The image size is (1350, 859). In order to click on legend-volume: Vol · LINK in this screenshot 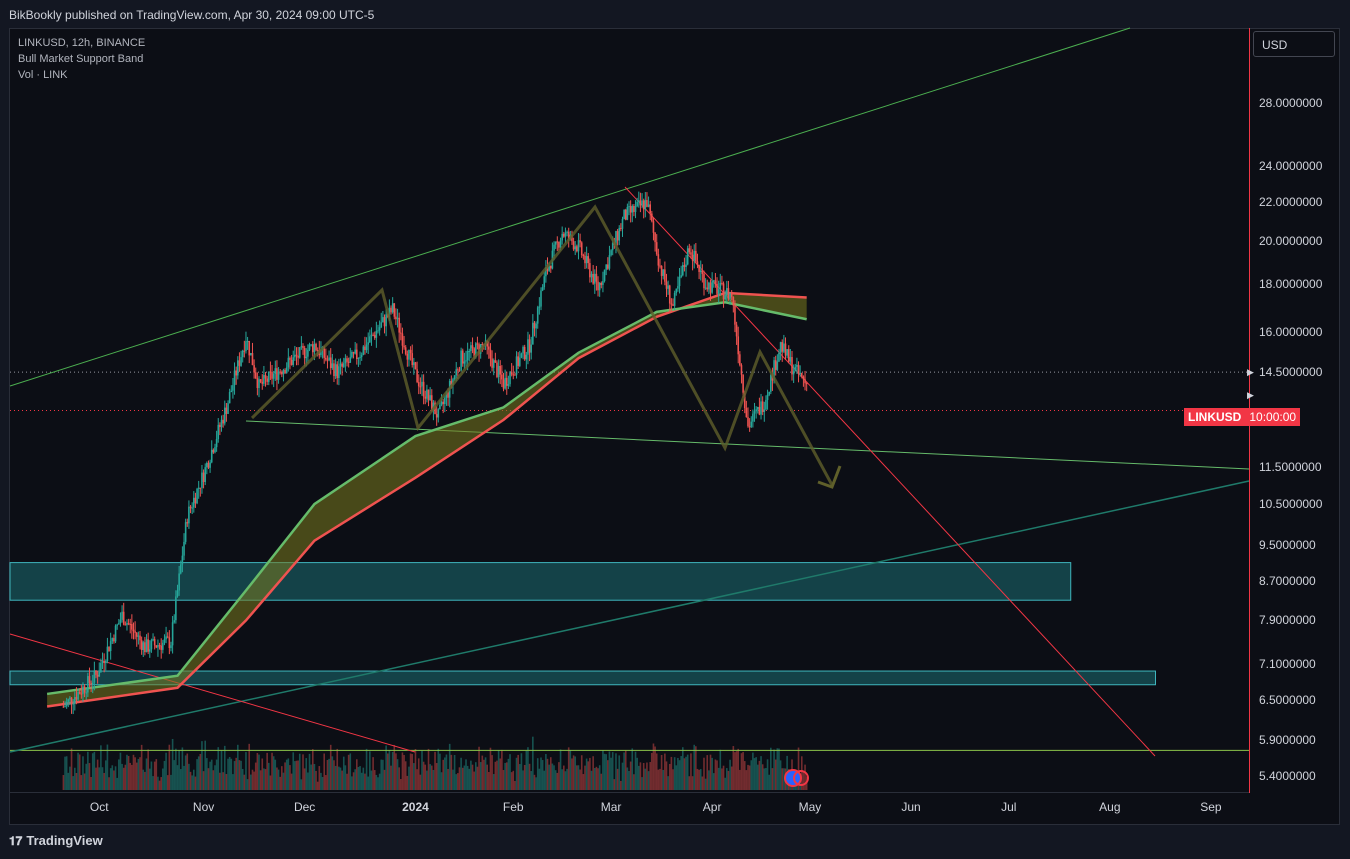, I will do `click(81, 75)`.